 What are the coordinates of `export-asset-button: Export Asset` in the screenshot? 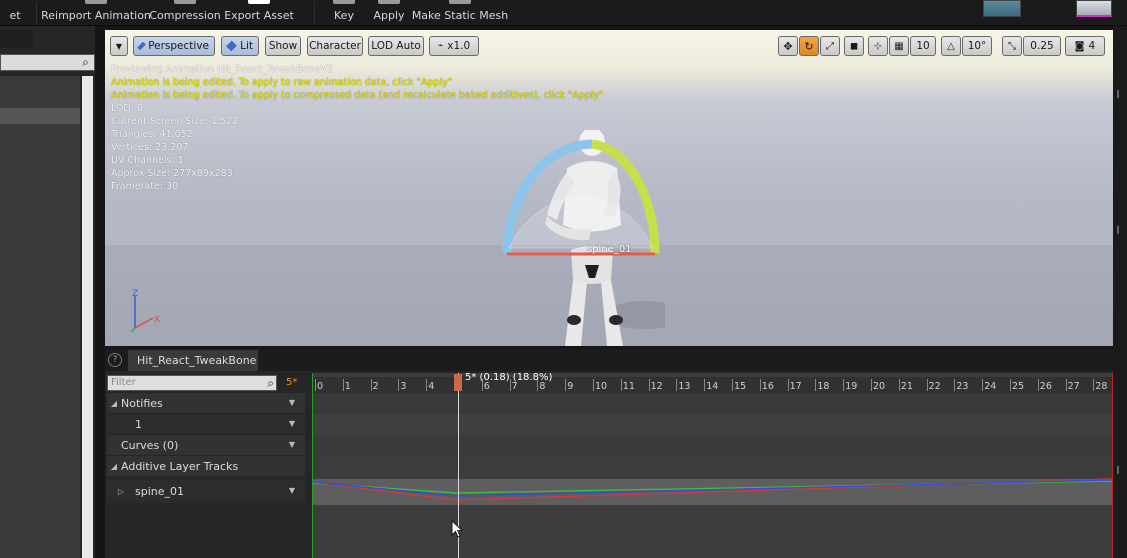 It's located at (259, 13).